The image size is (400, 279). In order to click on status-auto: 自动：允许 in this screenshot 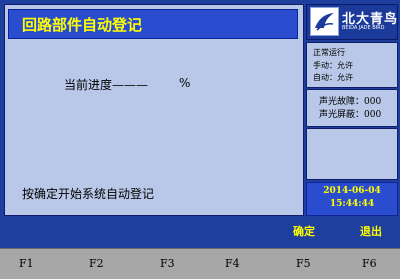, I will do `click(333, 77)`.